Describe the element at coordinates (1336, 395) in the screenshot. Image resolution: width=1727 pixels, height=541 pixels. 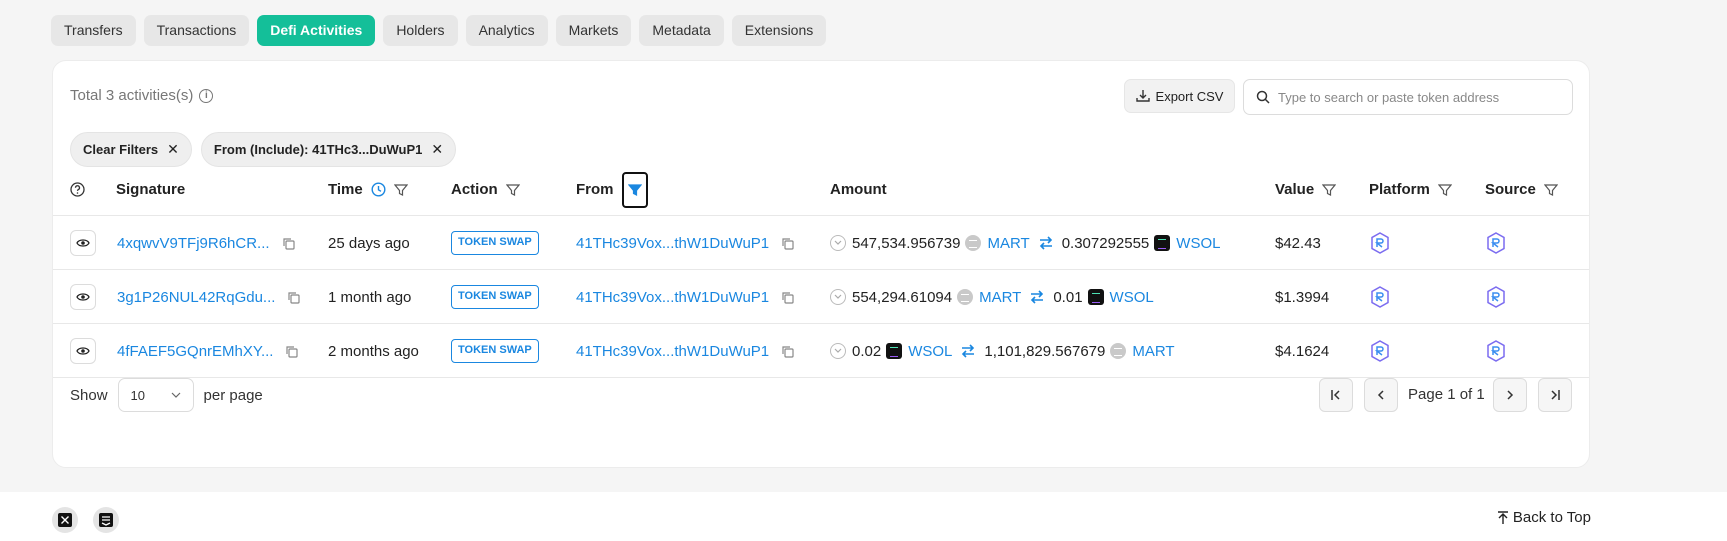
I see `first-page-button` at that location.